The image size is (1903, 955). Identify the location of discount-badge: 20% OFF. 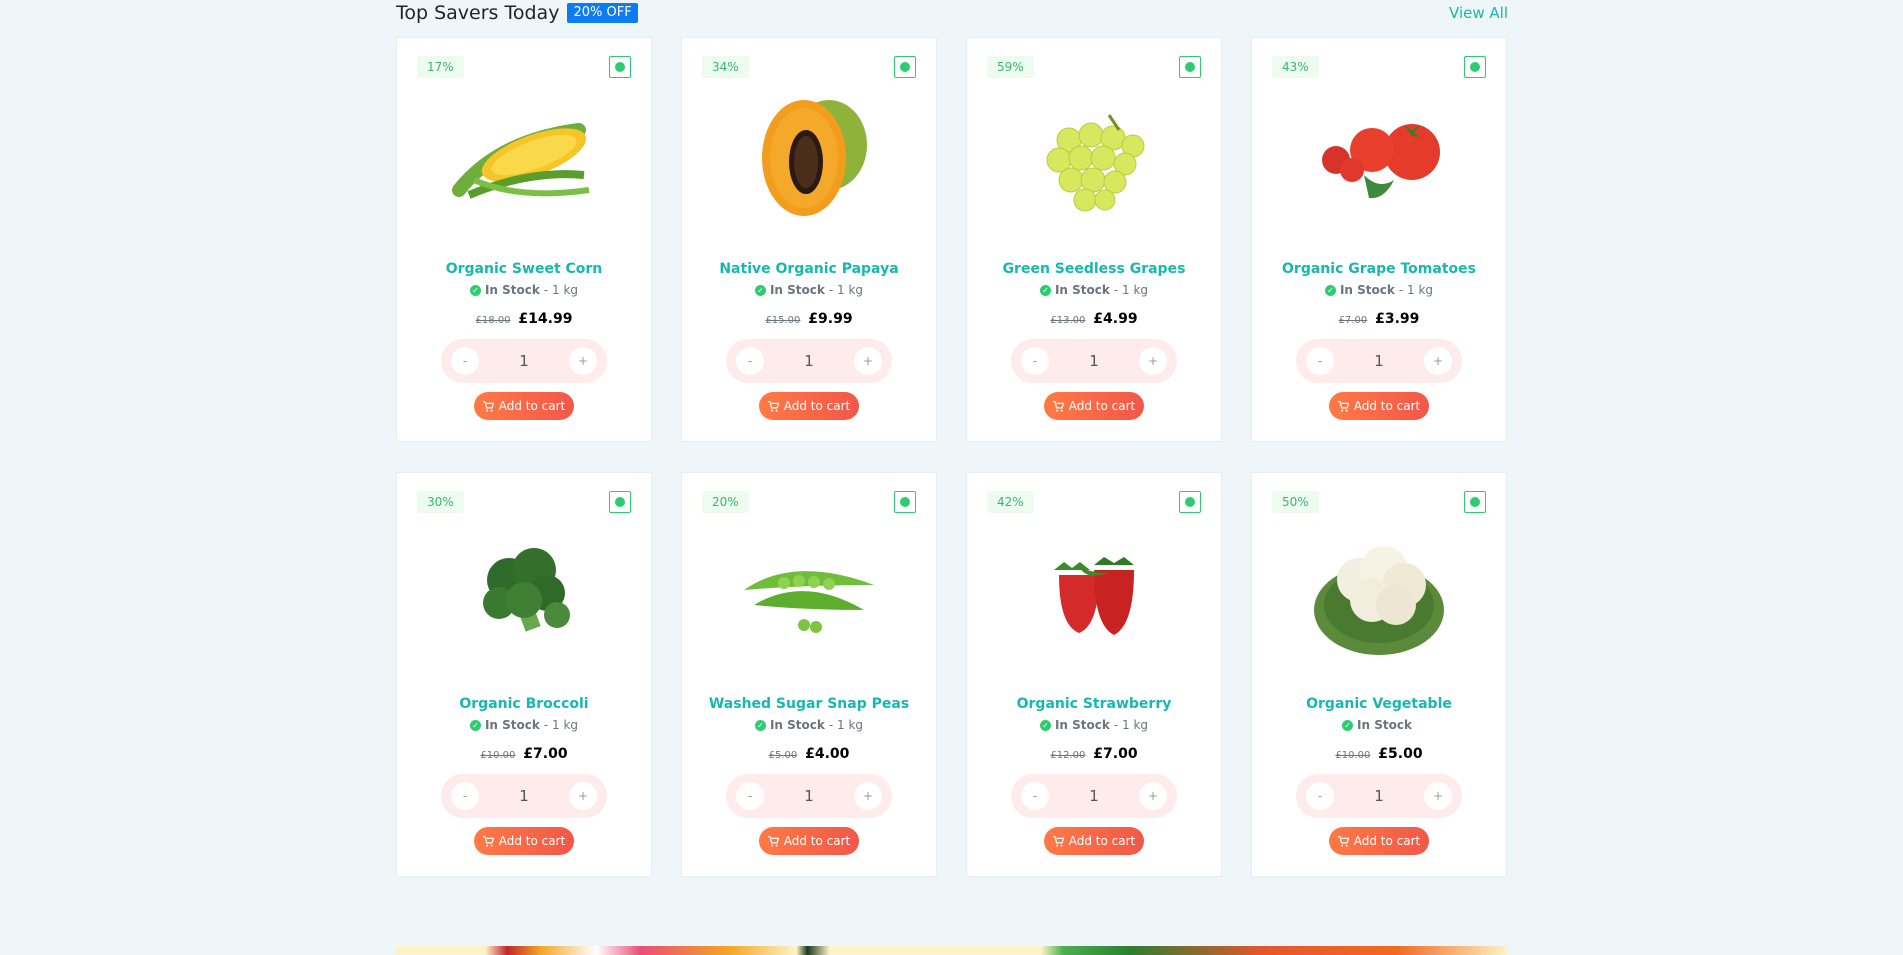
(602, 13).